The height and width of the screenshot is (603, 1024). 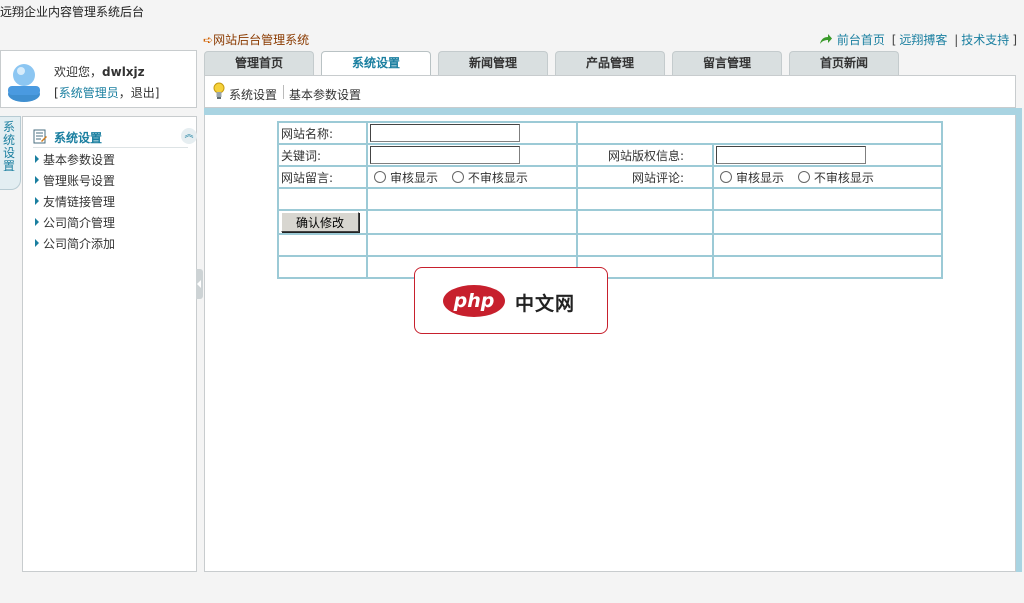 What do you see at coordinates (376, 64) in the screenshot?
I see `tab-system-settings: 系统设置` at bounding box center [376, 64].